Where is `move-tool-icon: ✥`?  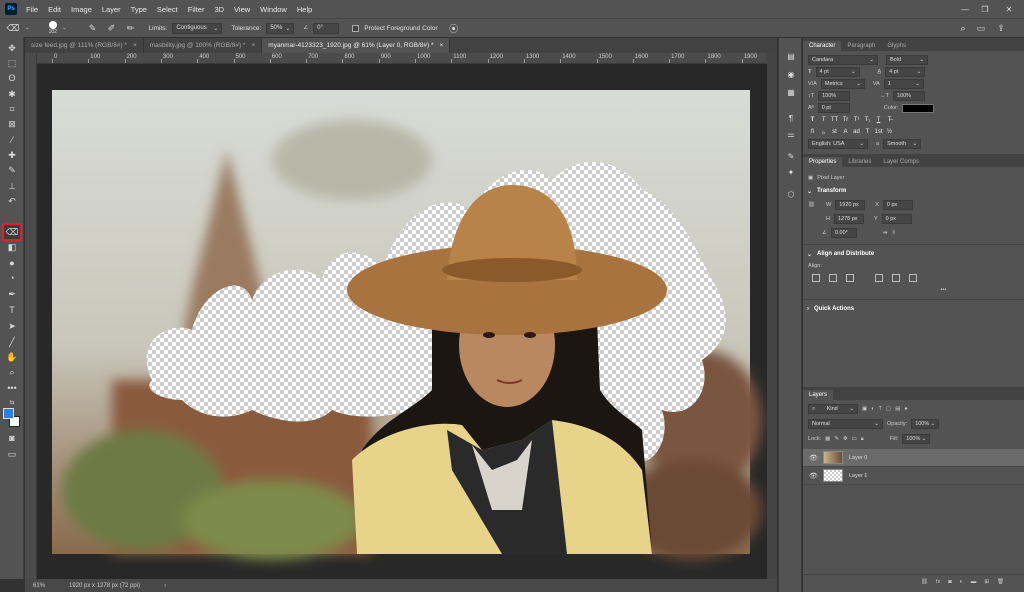
move-tool-icon: ✥ is located at coordinates (12, 48).